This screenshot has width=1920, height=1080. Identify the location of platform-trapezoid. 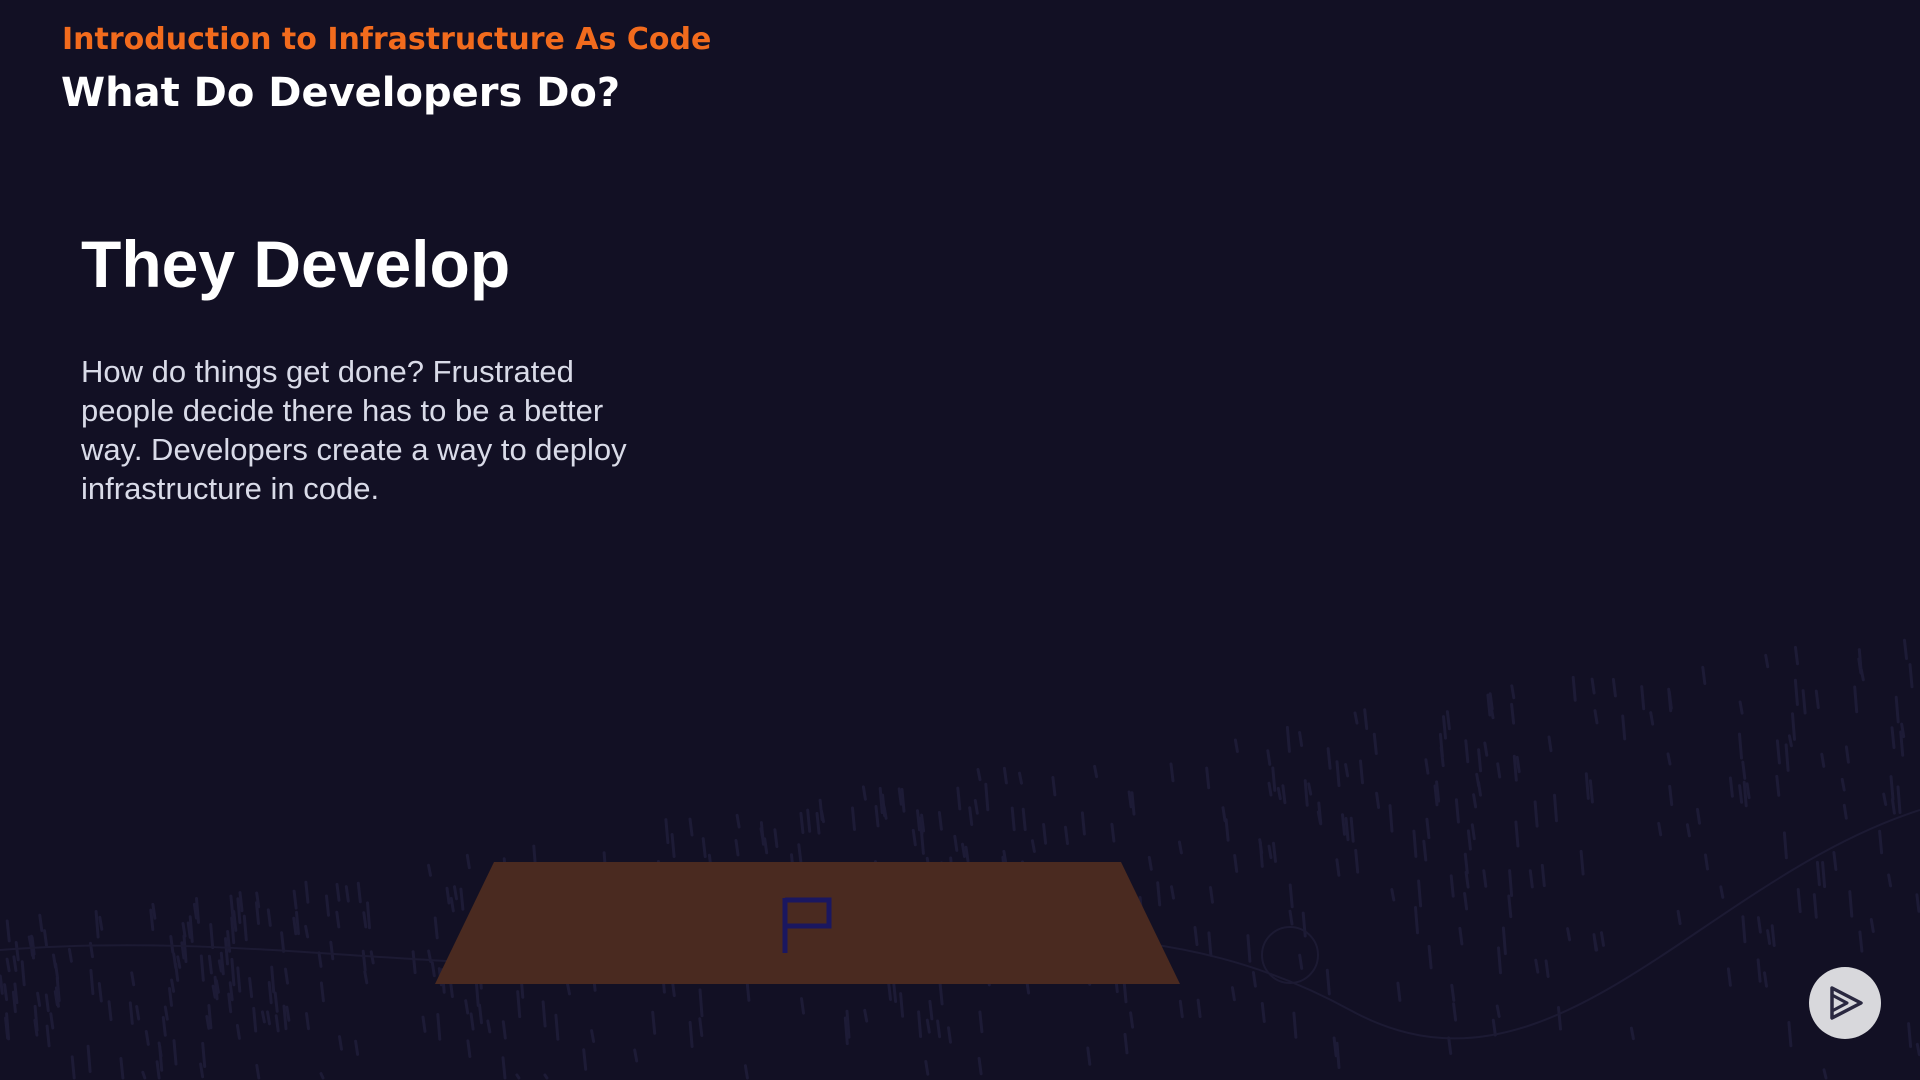
(807, 923).